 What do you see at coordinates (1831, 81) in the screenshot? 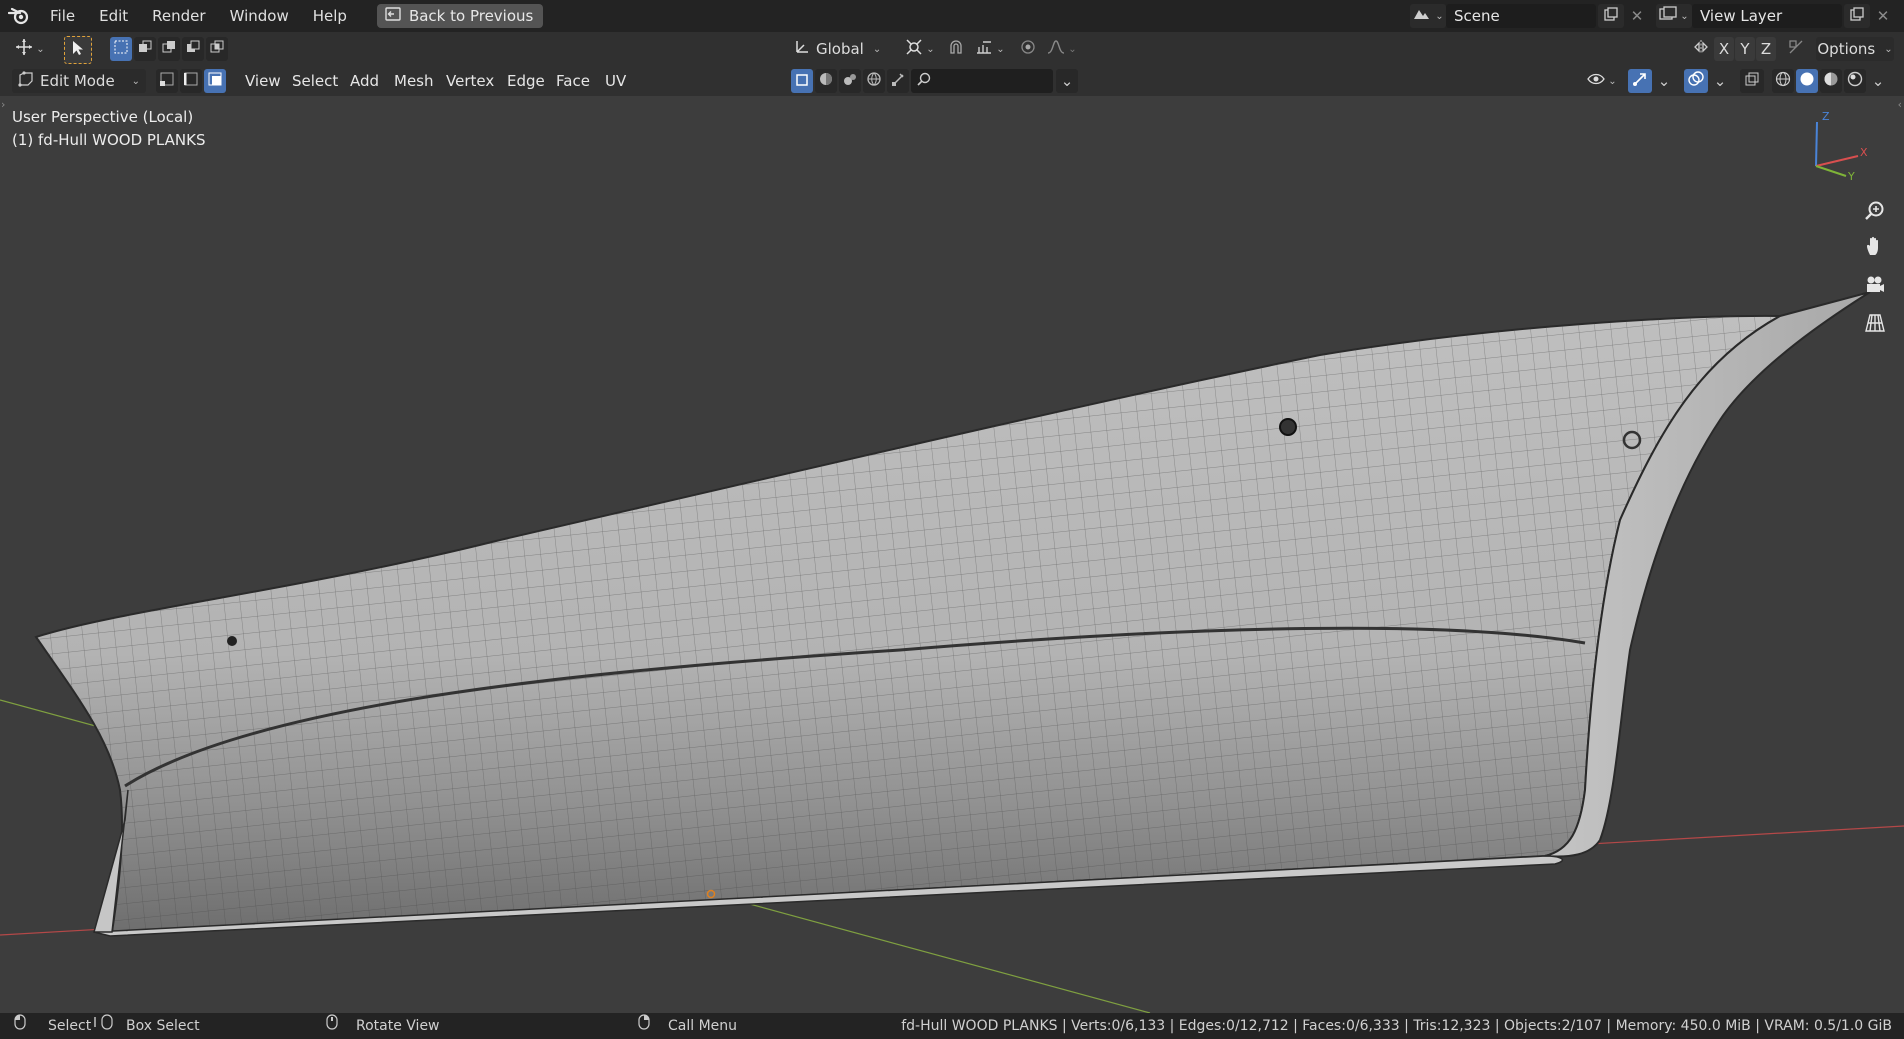
I see `shading-material-button` at bounding box center [1831, 81].